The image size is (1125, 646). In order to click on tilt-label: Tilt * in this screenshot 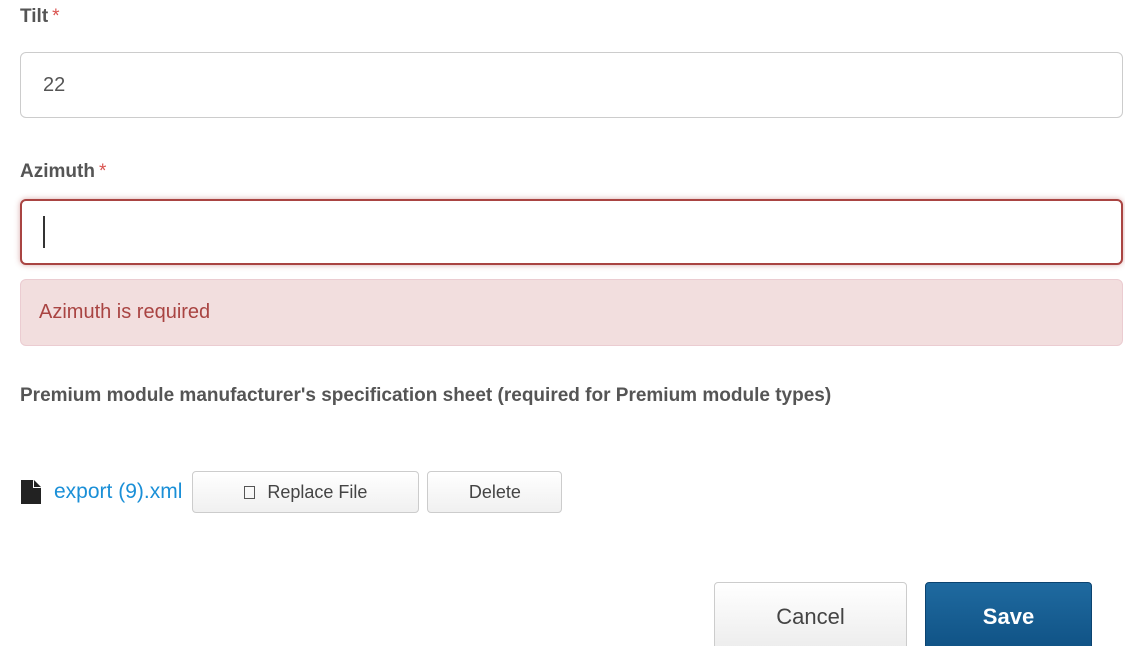, I will do `click(40, 17)`.